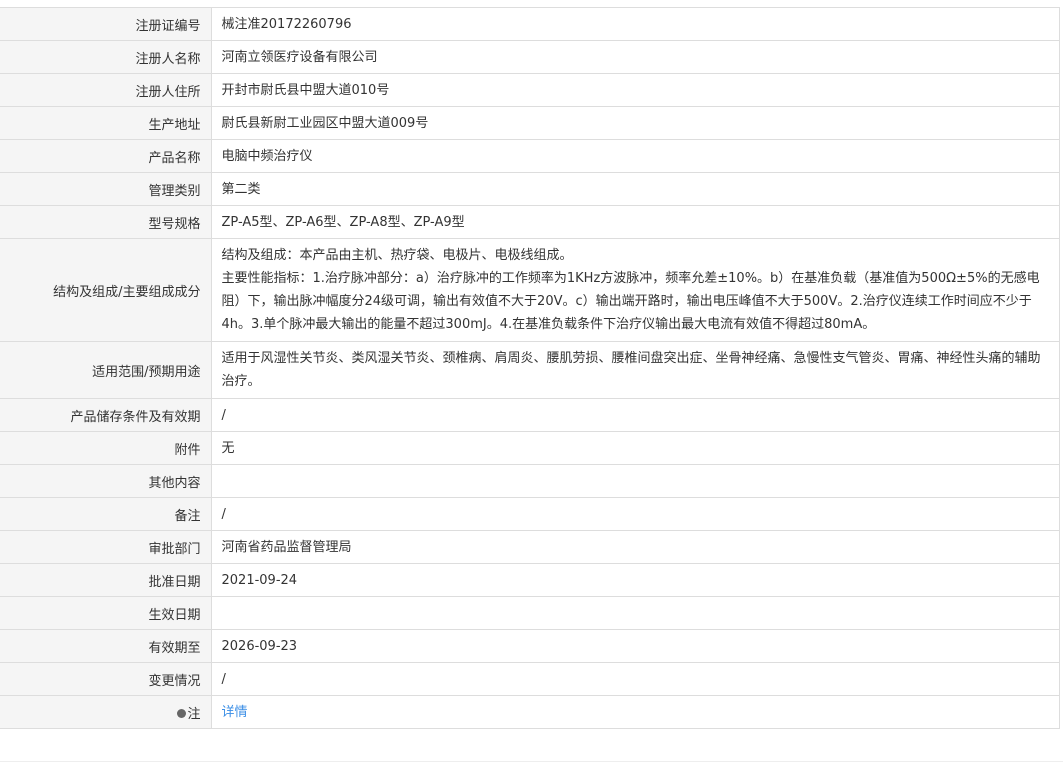 The width and height of the screenshot is (1063, 777). I want to click on label-text: 适用范围/预期用途, so click(146, 372).